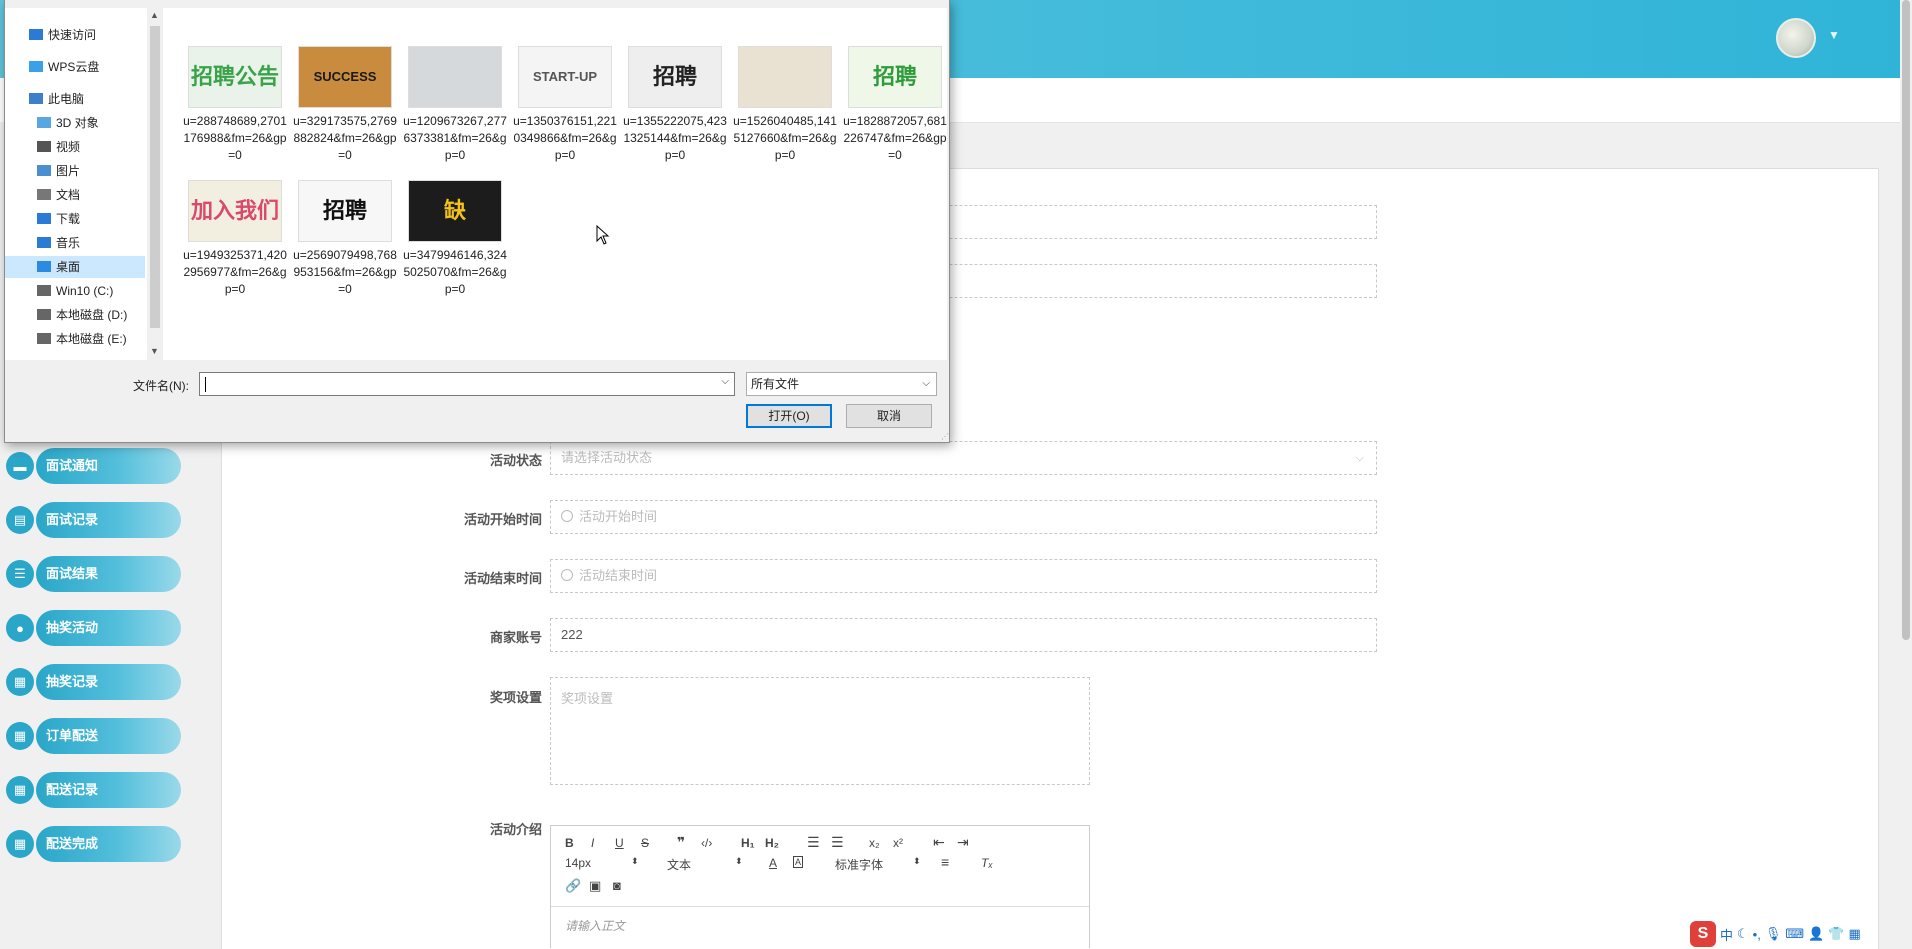 This screenshot has height=949, width=1912. I want to click on mouse-cursor-icon, so click(603, 235).